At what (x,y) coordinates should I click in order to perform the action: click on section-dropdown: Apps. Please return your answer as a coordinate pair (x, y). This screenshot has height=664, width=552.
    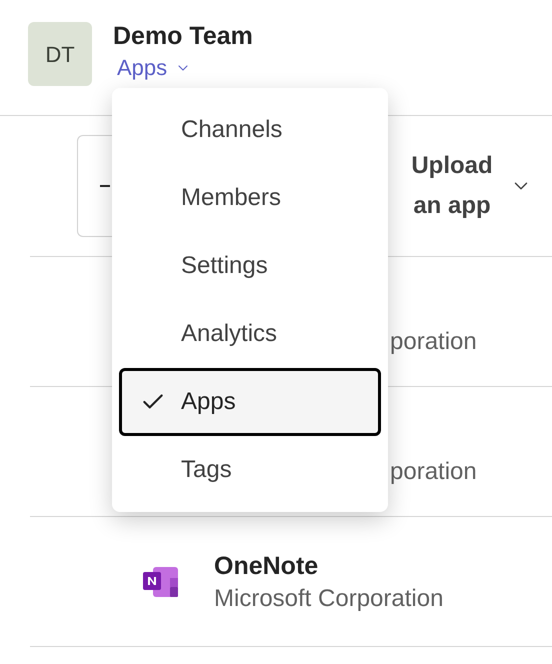
    Looking at the image, I should click on (183, 68).